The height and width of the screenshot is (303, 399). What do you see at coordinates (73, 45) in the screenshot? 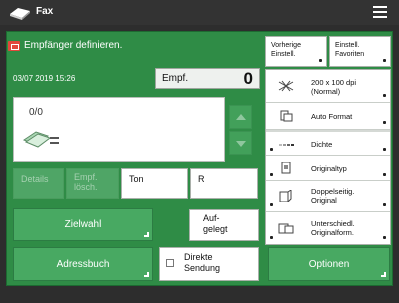
I see `message-text: Empfänger definieren.` at bounding box center [73, 45].